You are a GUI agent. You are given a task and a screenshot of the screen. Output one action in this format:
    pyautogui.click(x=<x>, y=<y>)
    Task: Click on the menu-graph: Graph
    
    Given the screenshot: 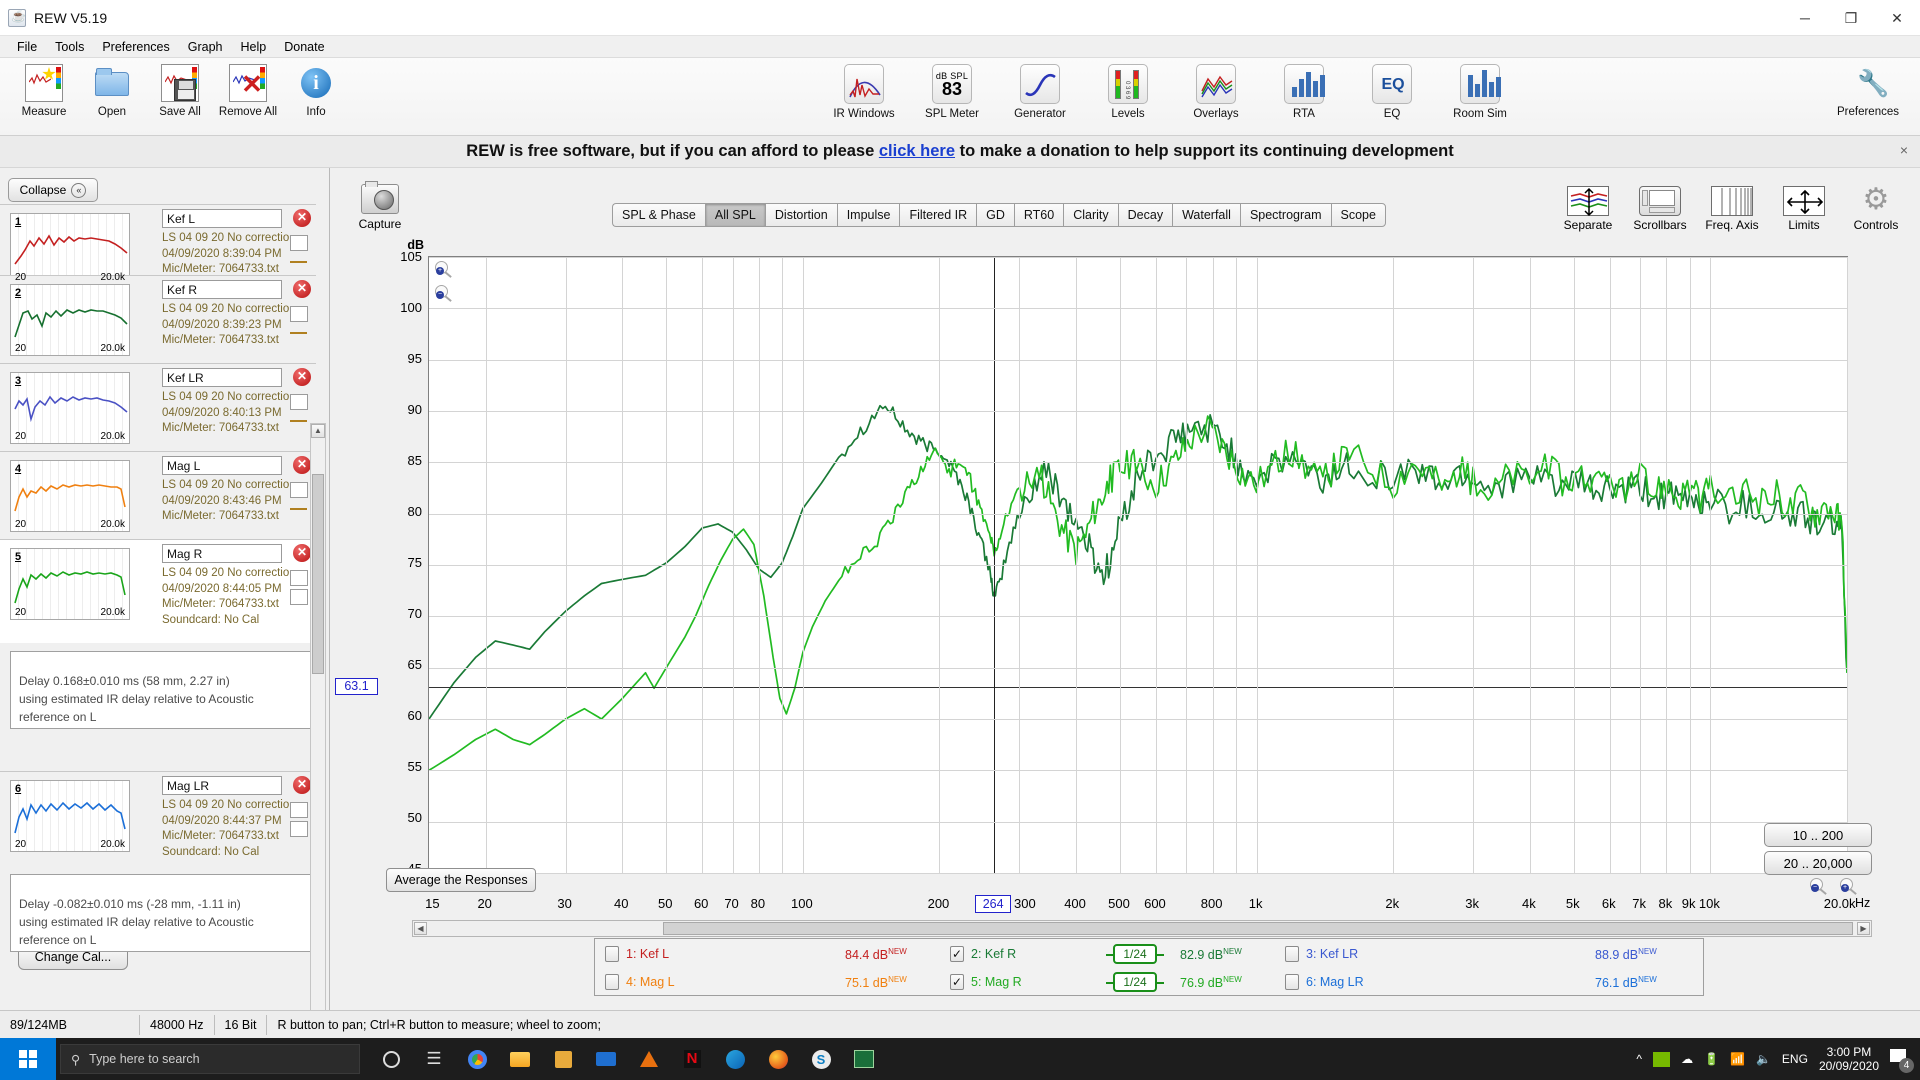 What is the action you would take?
    pyautogui.click(x=205, y=47)
    